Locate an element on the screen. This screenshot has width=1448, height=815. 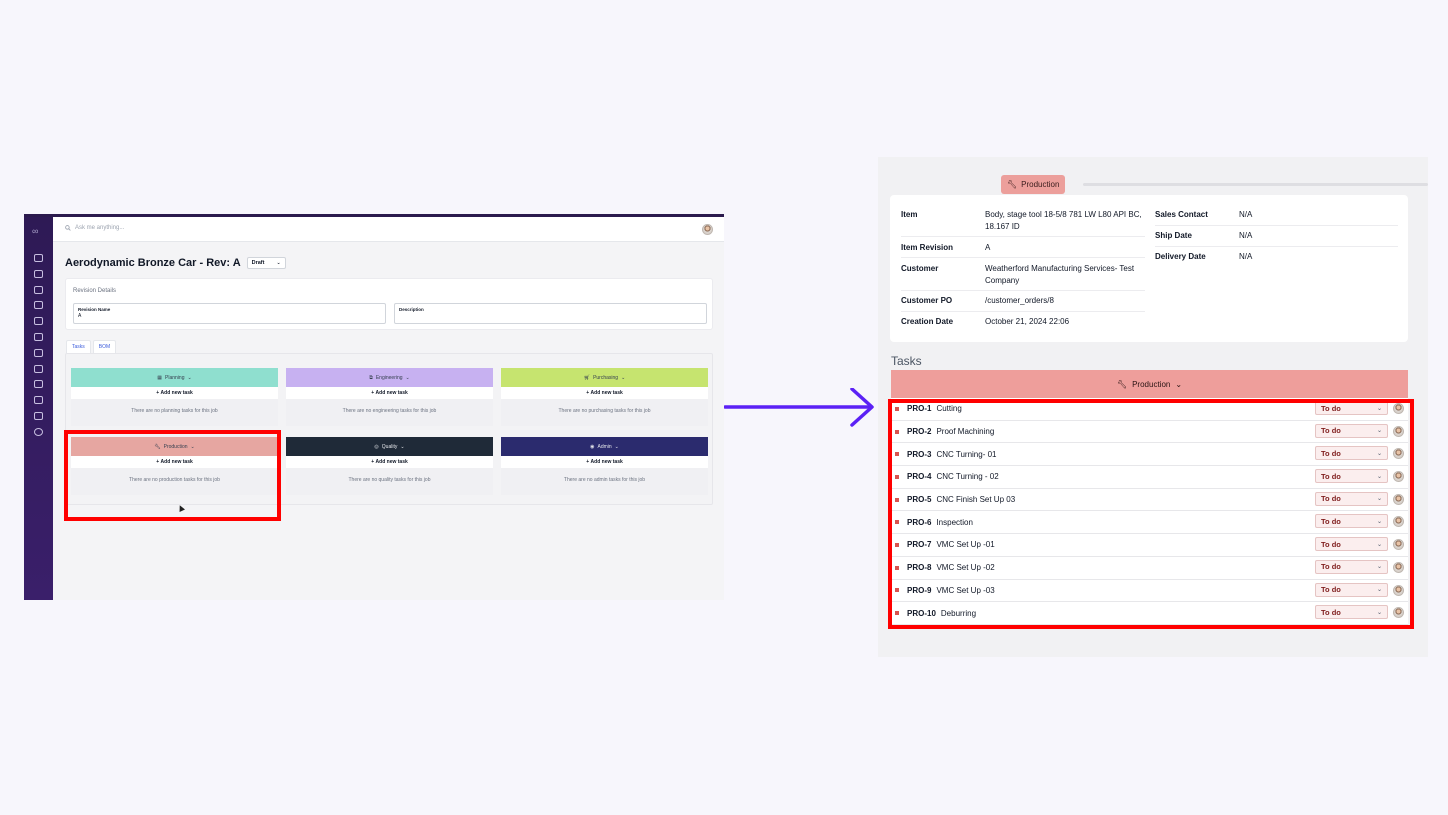
revision-details-header: Revision Details is located at coordinates (95, 291).